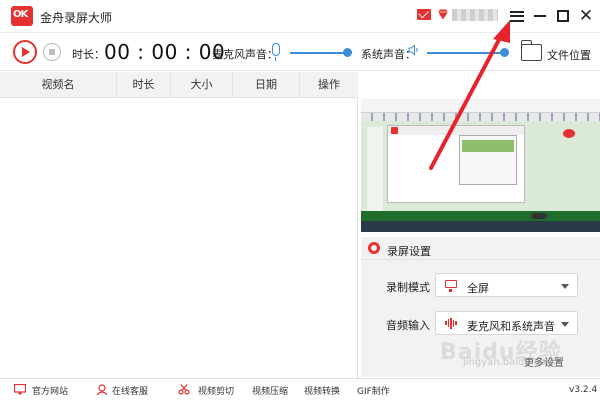 The width and height of the screenshot is (600, 400). Describe the element at coordinates (276, 52) in the screenshot. I see `microphone-icon` at that location.